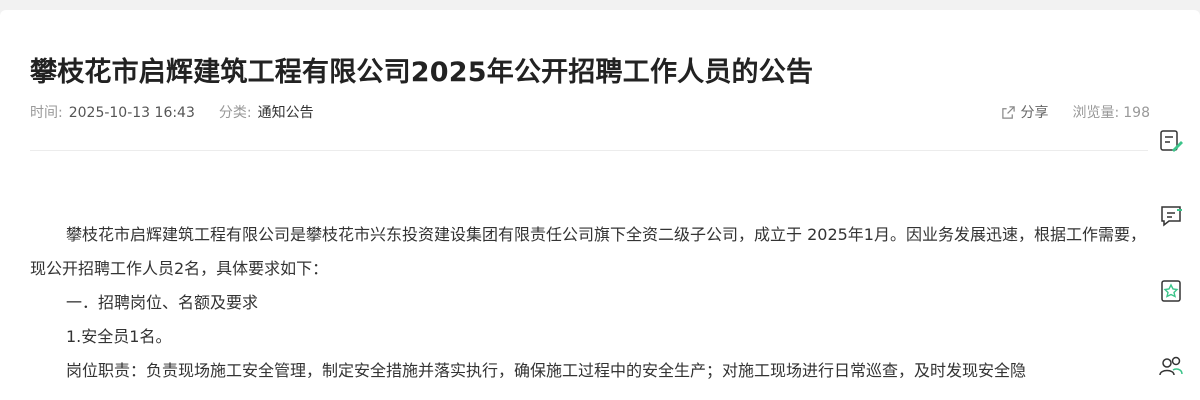  What do you see at coordinates (1171, 216) in the screenshot?
I see `message-icon` at bounding box center [1171, 216].